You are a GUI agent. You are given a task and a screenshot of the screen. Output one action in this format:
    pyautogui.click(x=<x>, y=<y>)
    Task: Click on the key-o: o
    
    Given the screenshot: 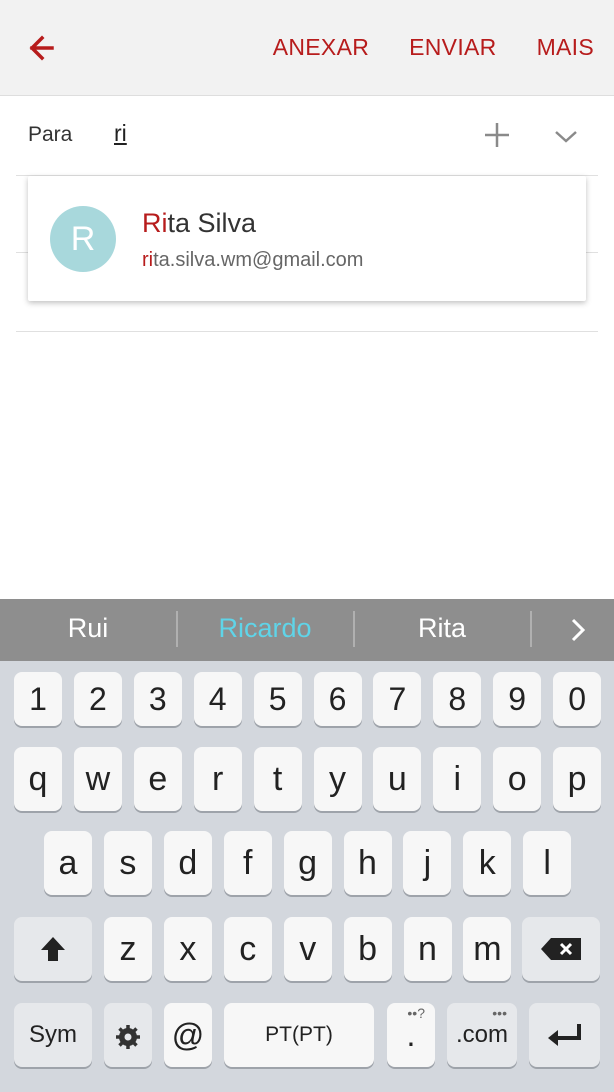 What is the action you would take?
    pyautogui.click(x=517, y=779)
    